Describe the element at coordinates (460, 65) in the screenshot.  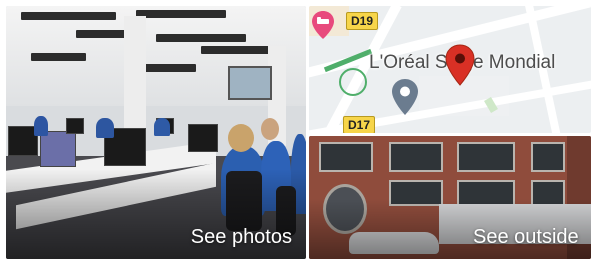
I see `map-pin-icon` at that location.